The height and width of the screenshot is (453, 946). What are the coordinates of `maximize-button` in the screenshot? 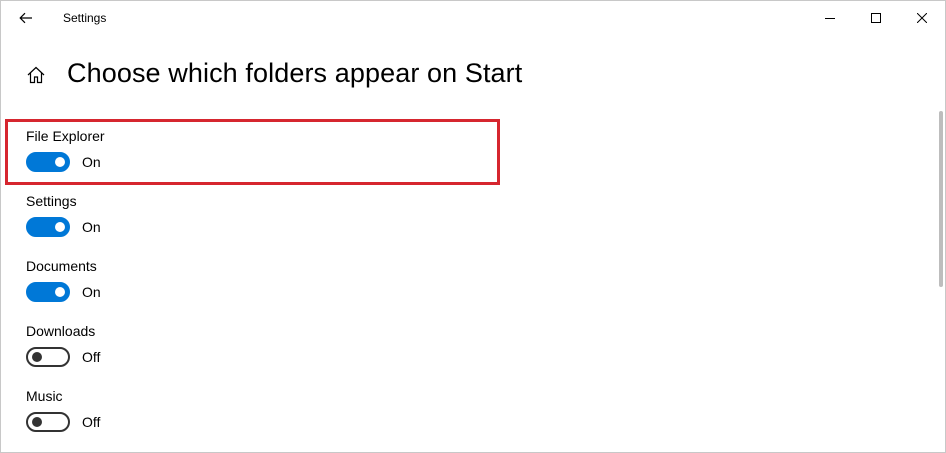 It's located at (876, 18).